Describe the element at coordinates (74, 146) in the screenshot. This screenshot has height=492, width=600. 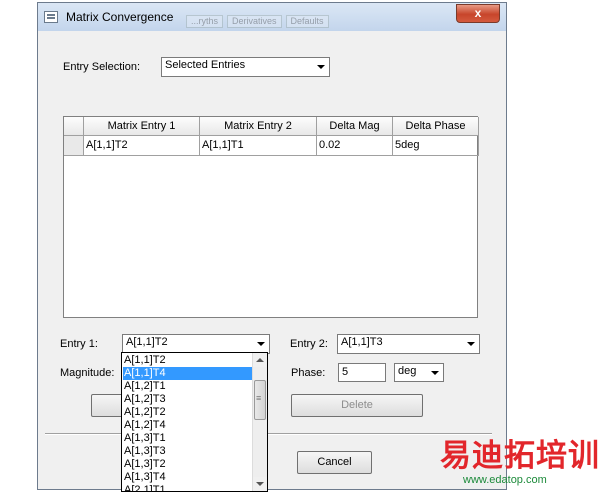
I see `row-header` at that location.